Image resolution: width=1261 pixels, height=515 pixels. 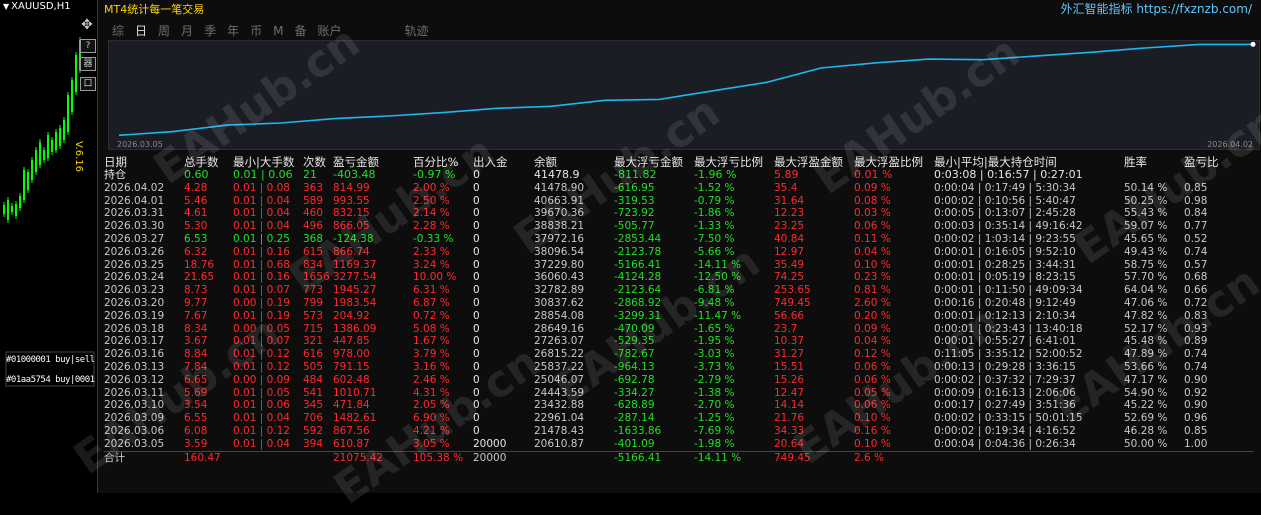 I want to click on table-cell: 3.05 %, so click(x=431, y=443).